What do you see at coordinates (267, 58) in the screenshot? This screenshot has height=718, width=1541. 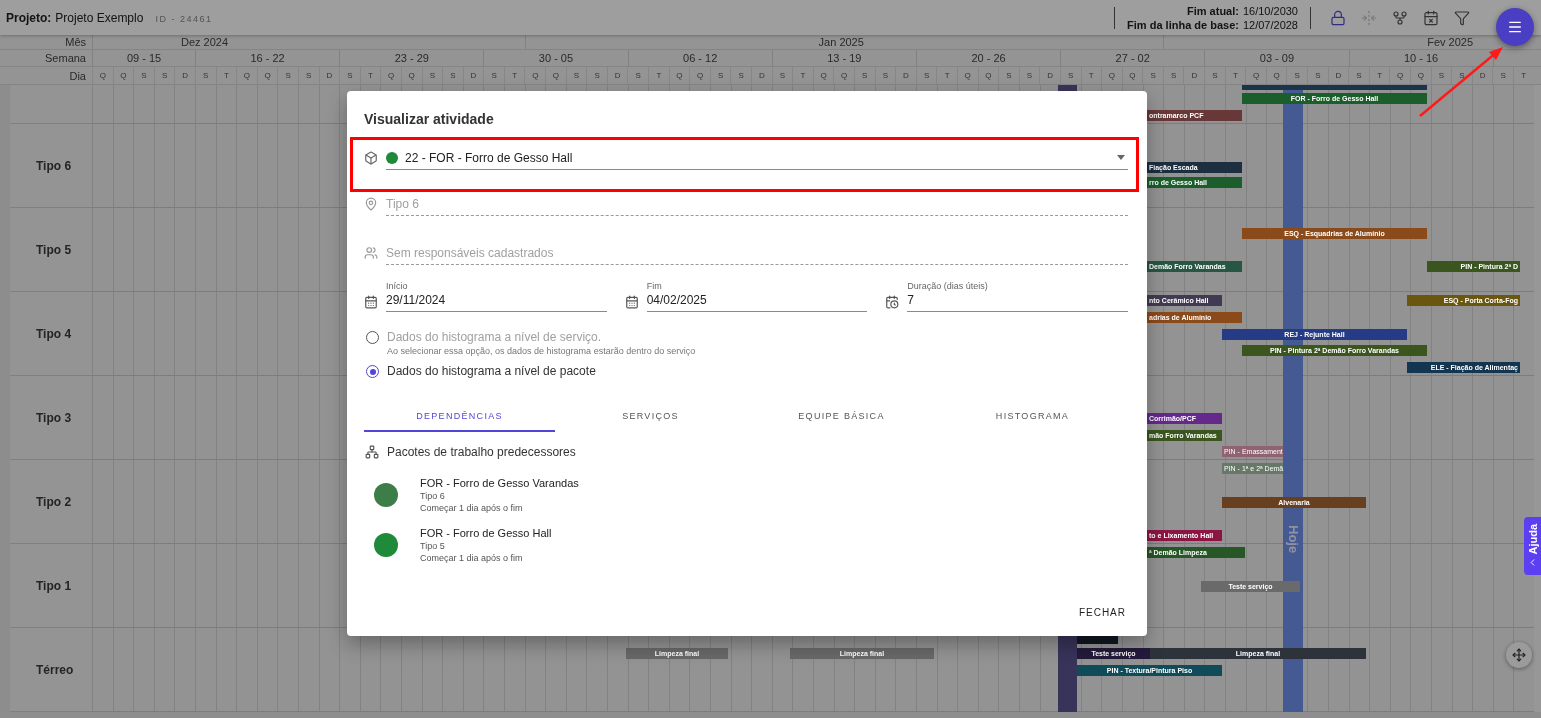 I see `week-label: 16 - 22` at bounding box center [267, 58].